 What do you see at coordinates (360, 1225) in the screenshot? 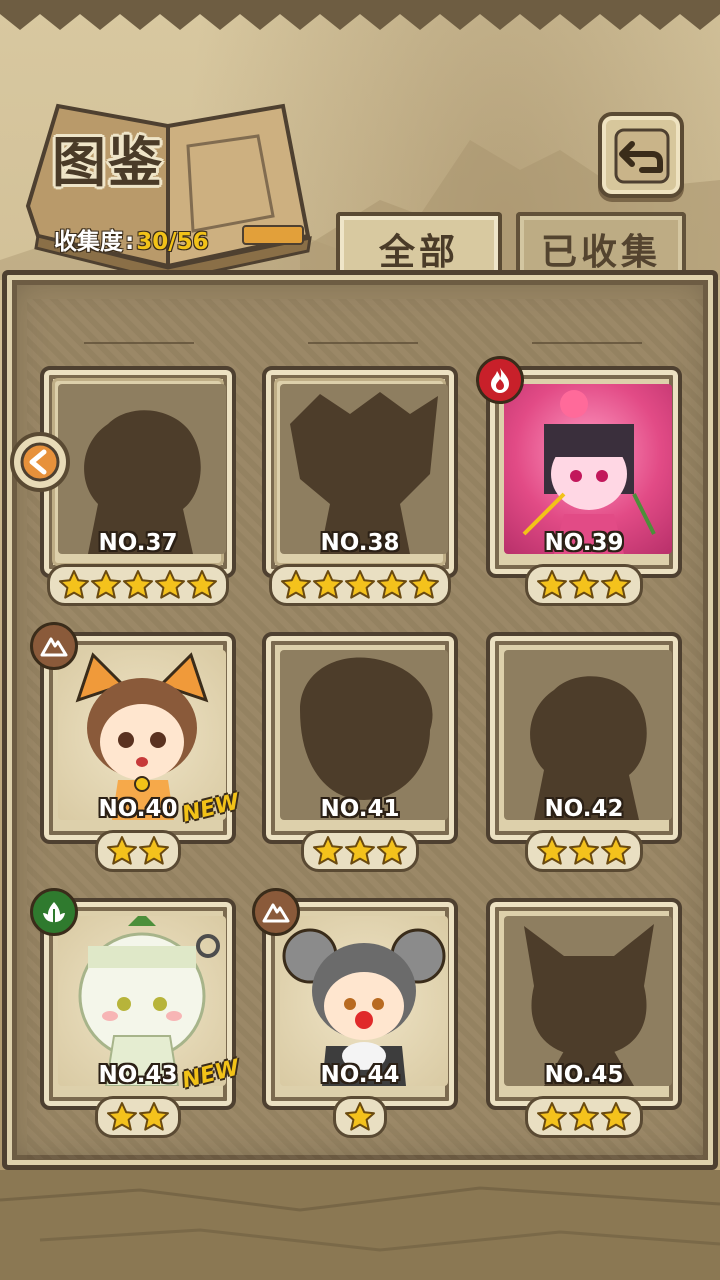
I see `bottom-border` at bounding box center [360, 1225].